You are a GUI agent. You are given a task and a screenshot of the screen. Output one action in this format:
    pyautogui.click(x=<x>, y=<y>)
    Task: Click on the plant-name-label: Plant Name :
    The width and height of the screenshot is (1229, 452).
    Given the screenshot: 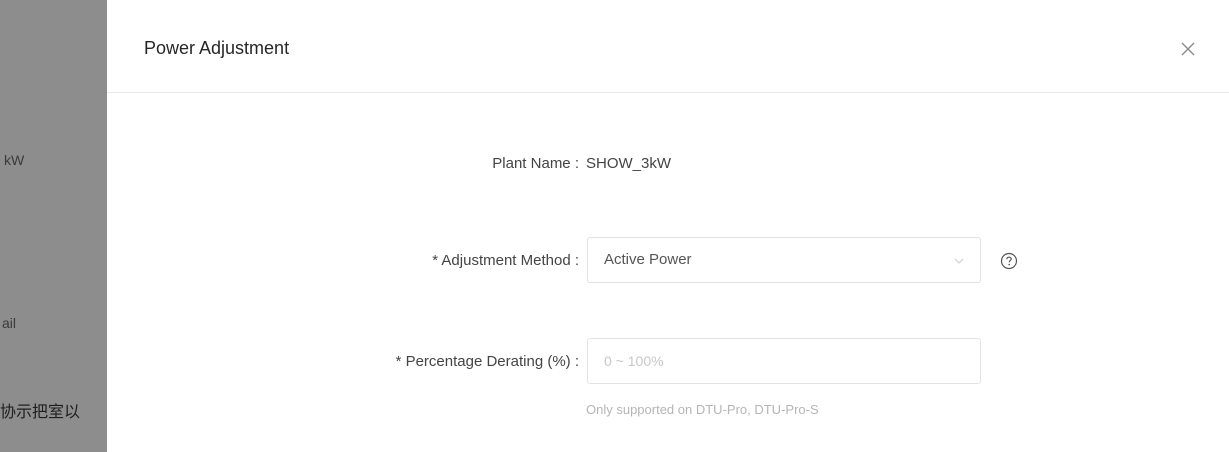 What is the action you would take?
    pyautogui.click(x=535, y=163)
    